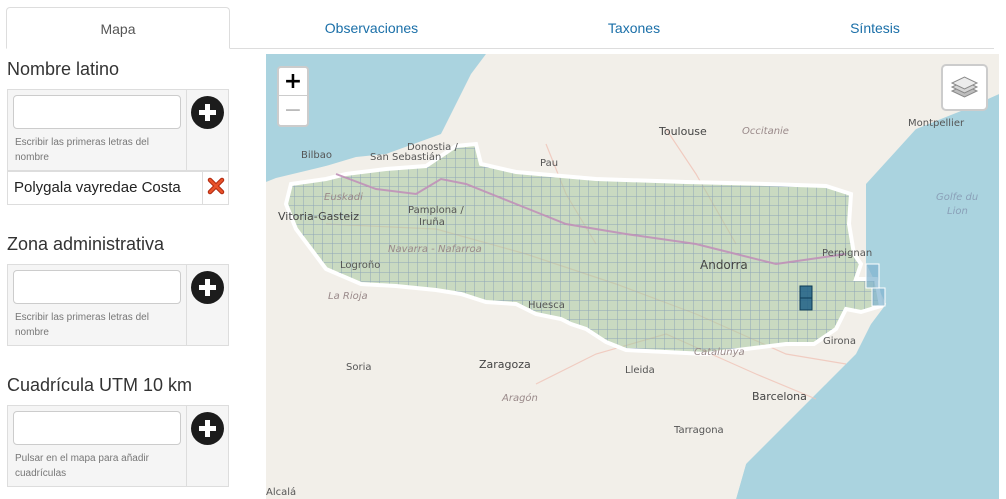 The width and height of the screenshot is (1006, 499). Describe the element at coordinates (957, 211) in the screenshot. I see `label-lion: Lion` at that location.